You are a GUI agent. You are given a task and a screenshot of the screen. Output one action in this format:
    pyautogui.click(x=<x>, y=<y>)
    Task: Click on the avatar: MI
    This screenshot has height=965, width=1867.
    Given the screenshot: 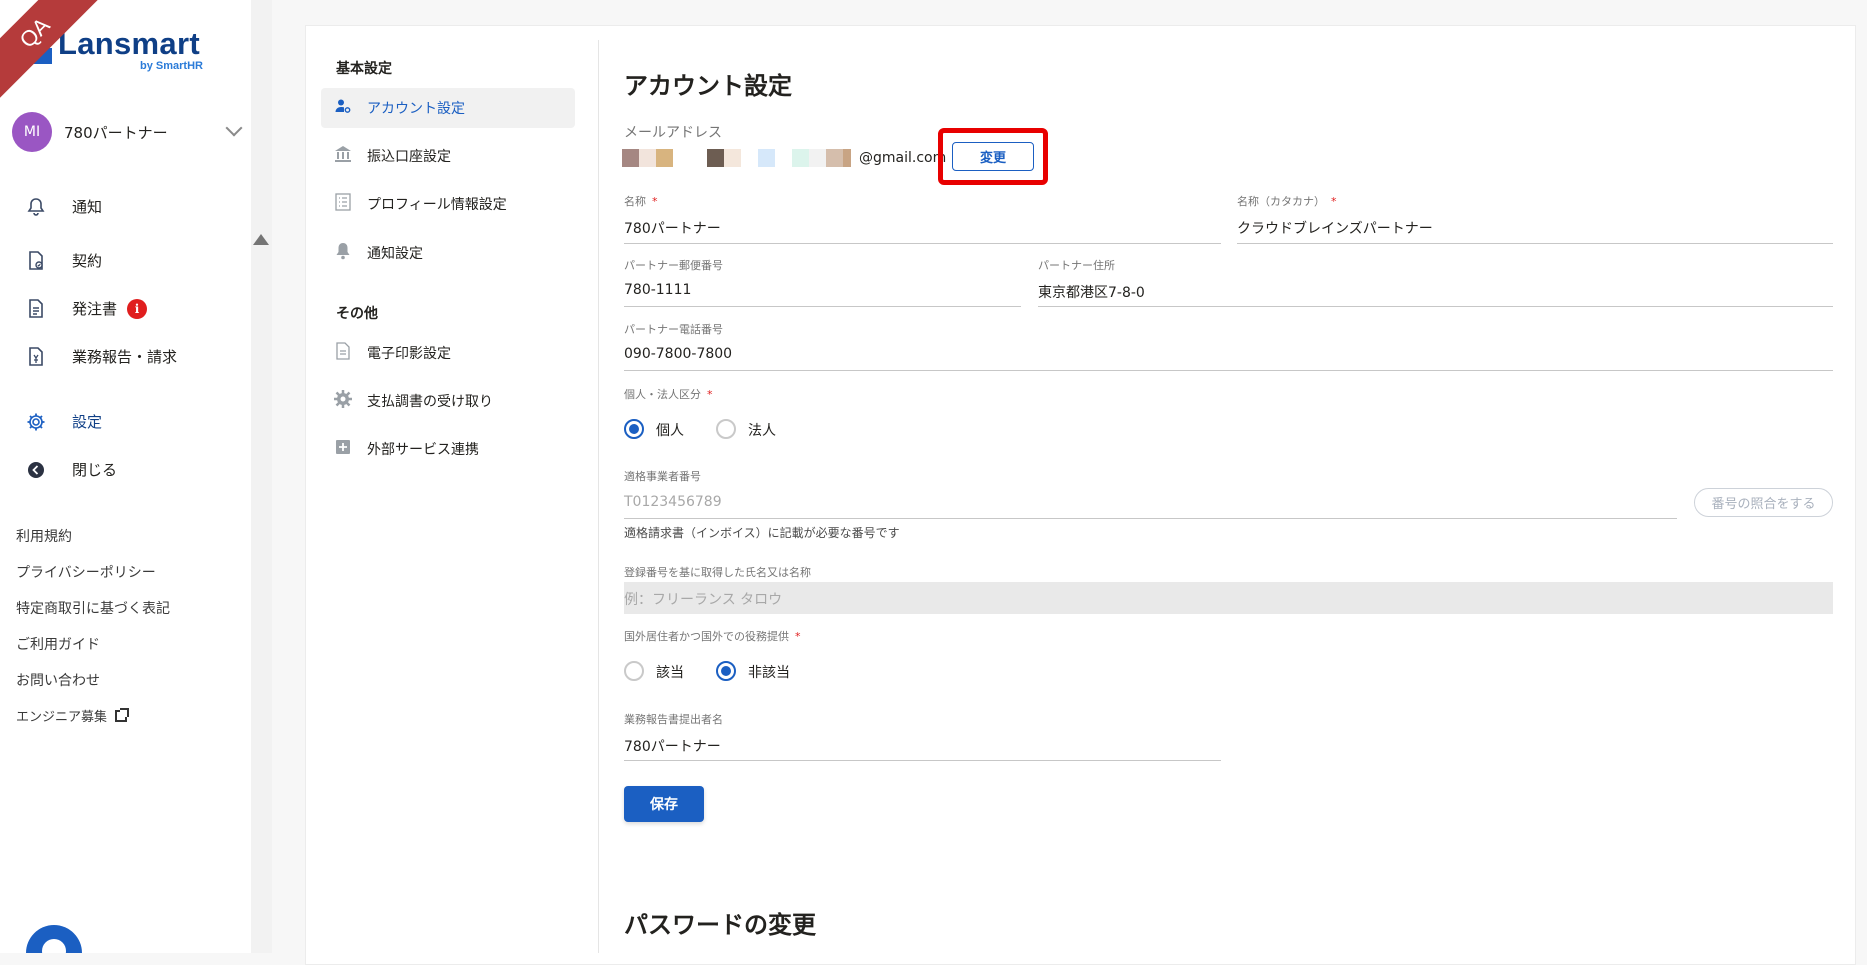 What is the action you would take?
    pyautogui.click(x=32, y=132)
    